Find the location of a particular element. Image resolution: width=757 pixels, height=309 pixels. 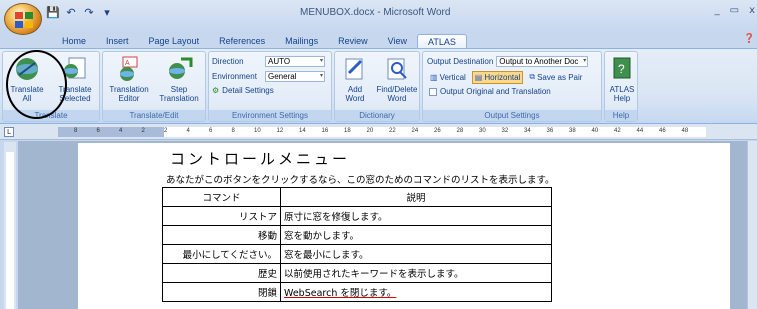

table-row: 移動 窓を動かします。 is located at coordinates (357, 235).